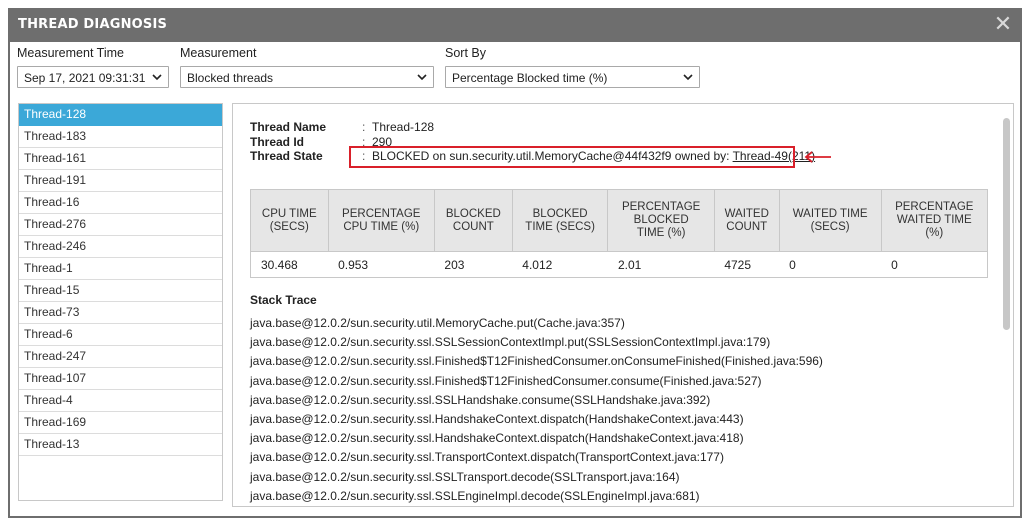 The width and height of the screenshot is (1030, 526). Describe the element at coordinates (120, 313) in the screenshot. I see `thread-list-item: Thread-73` at that location.